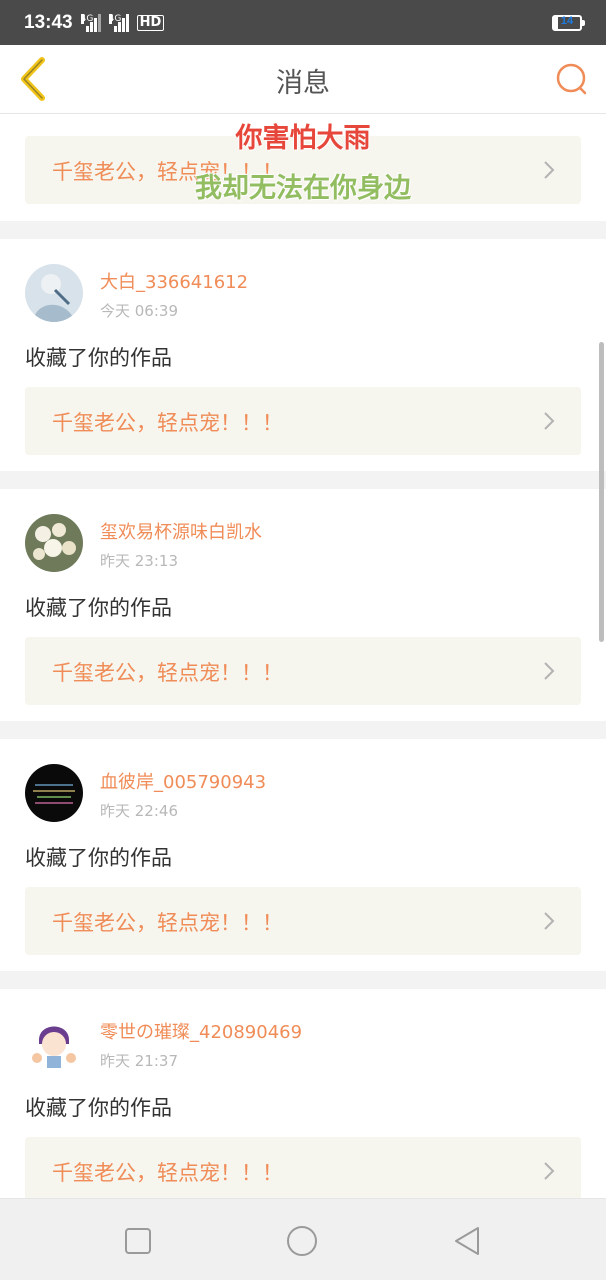 The width and height of the screenshot is (606, 1280). I want to click on username: 零世の璀璨_420890469, so click(201, 1031).